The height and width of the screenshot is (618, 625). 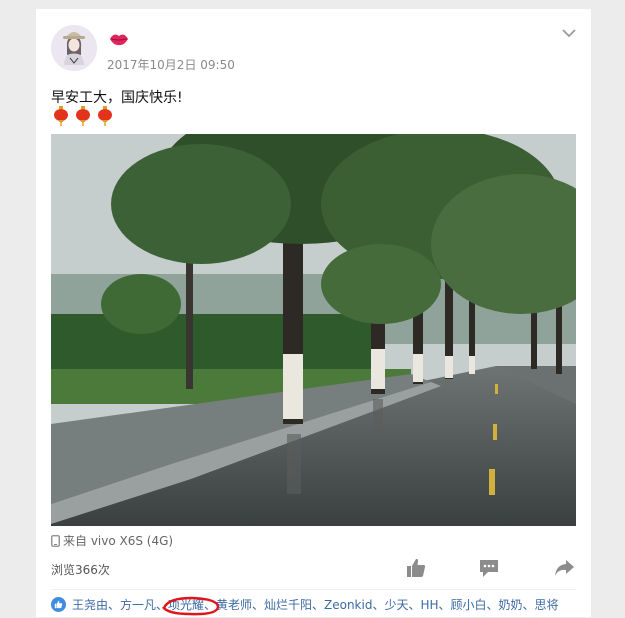 What do you see at coordinates (80, 570) in the screenshot?
I see `view-count: 浏览366次` at bounding box center [80, 570].